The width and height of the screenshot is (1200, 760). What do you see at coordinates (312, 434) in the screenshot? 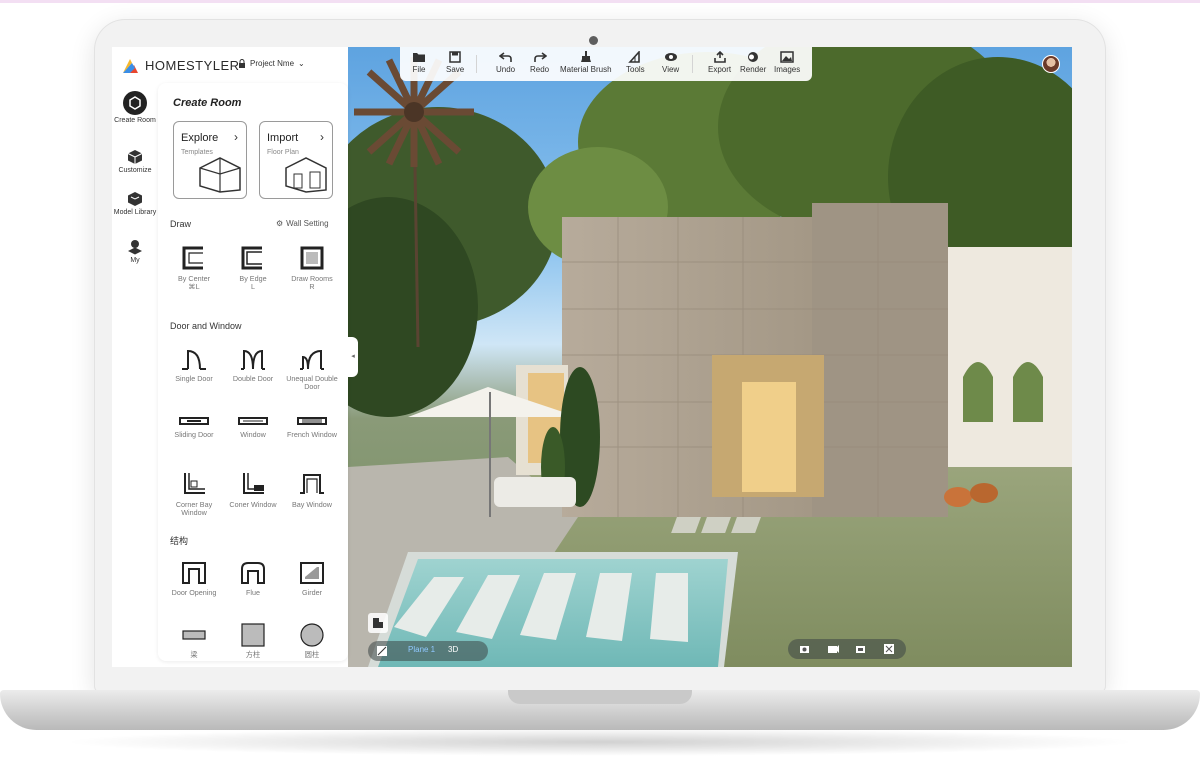
I see `tool-label: French Window` at bounding box center [312, 434].